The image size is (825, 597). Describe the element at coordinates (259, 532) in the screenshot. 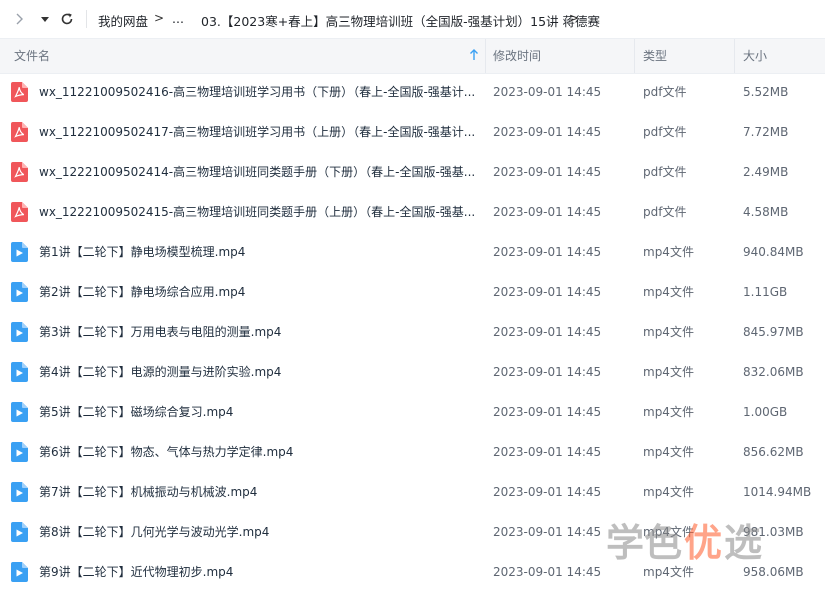

I see `file-name: 第8讲【二轮下】几何光学与波动光学.mp4` at that location.